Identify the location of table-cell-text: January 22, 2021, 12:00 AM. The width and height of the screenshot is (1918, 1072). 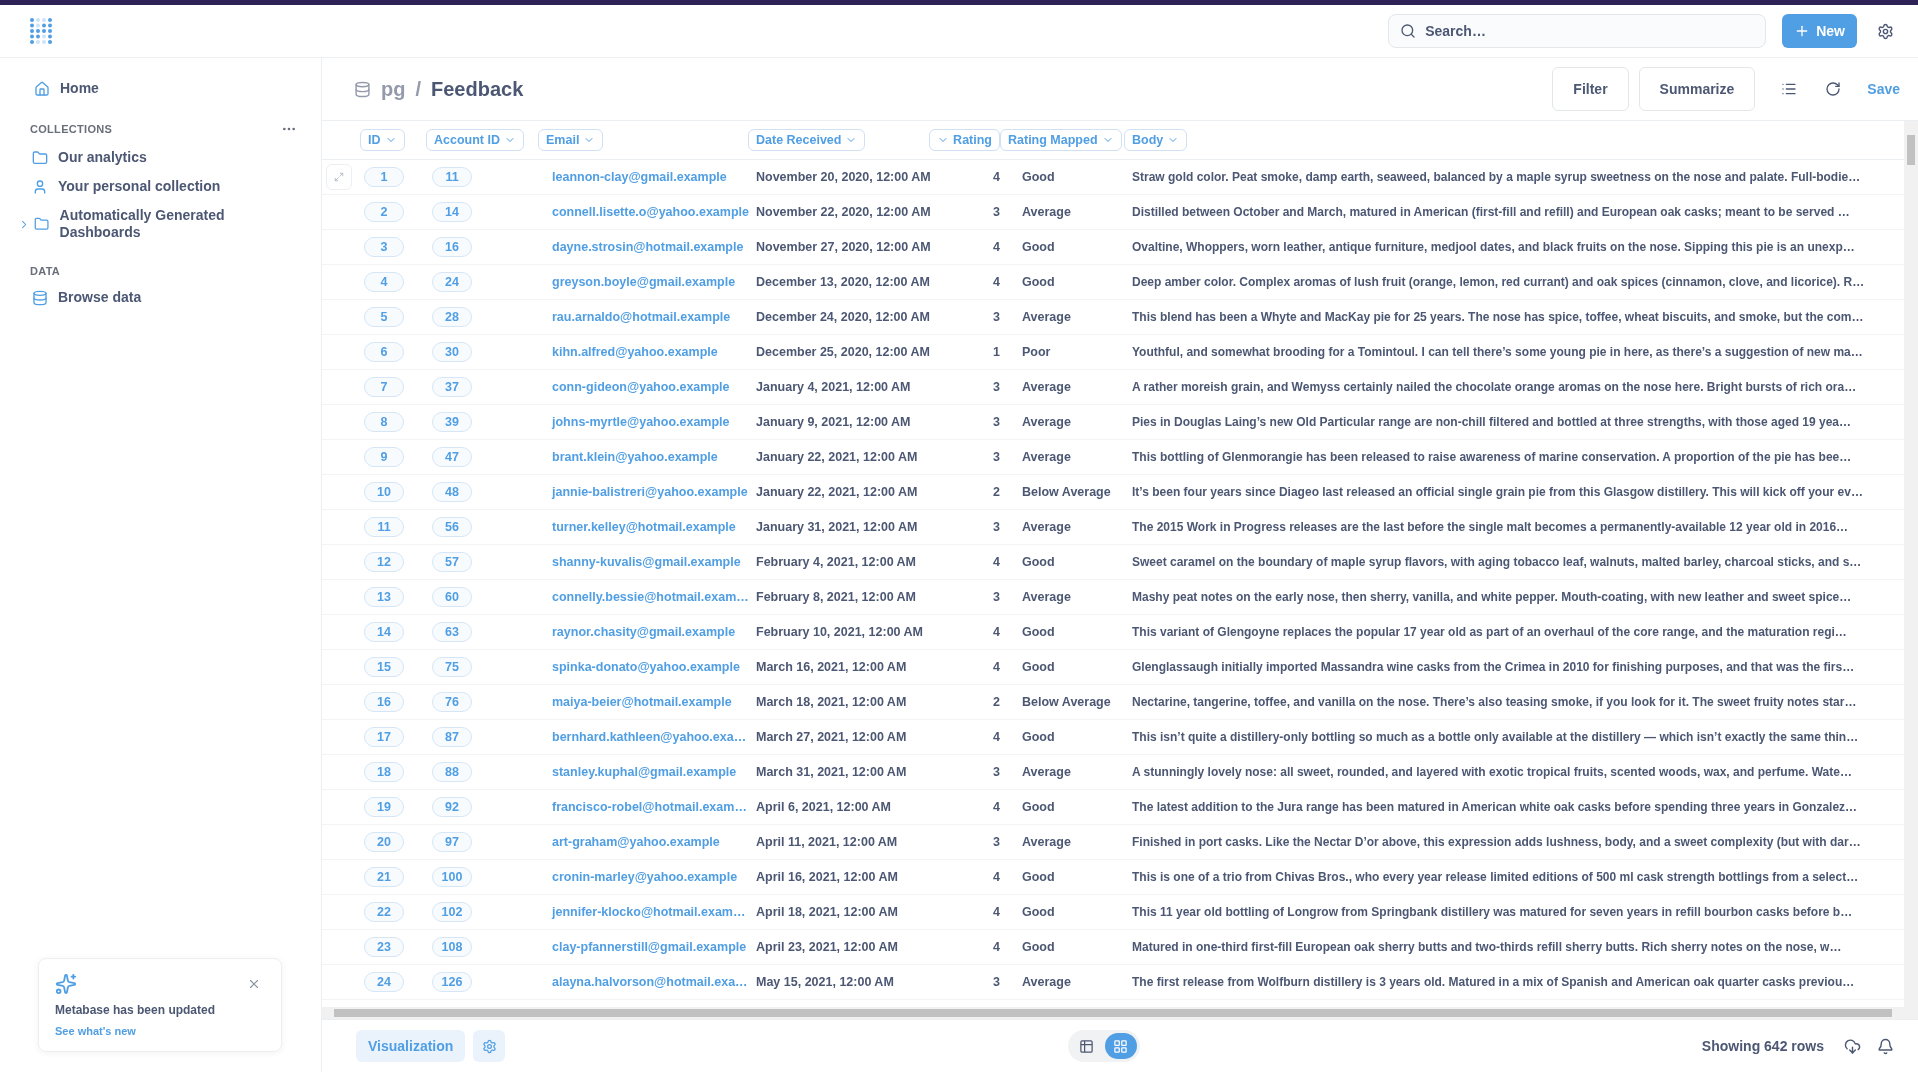
(836, 492).